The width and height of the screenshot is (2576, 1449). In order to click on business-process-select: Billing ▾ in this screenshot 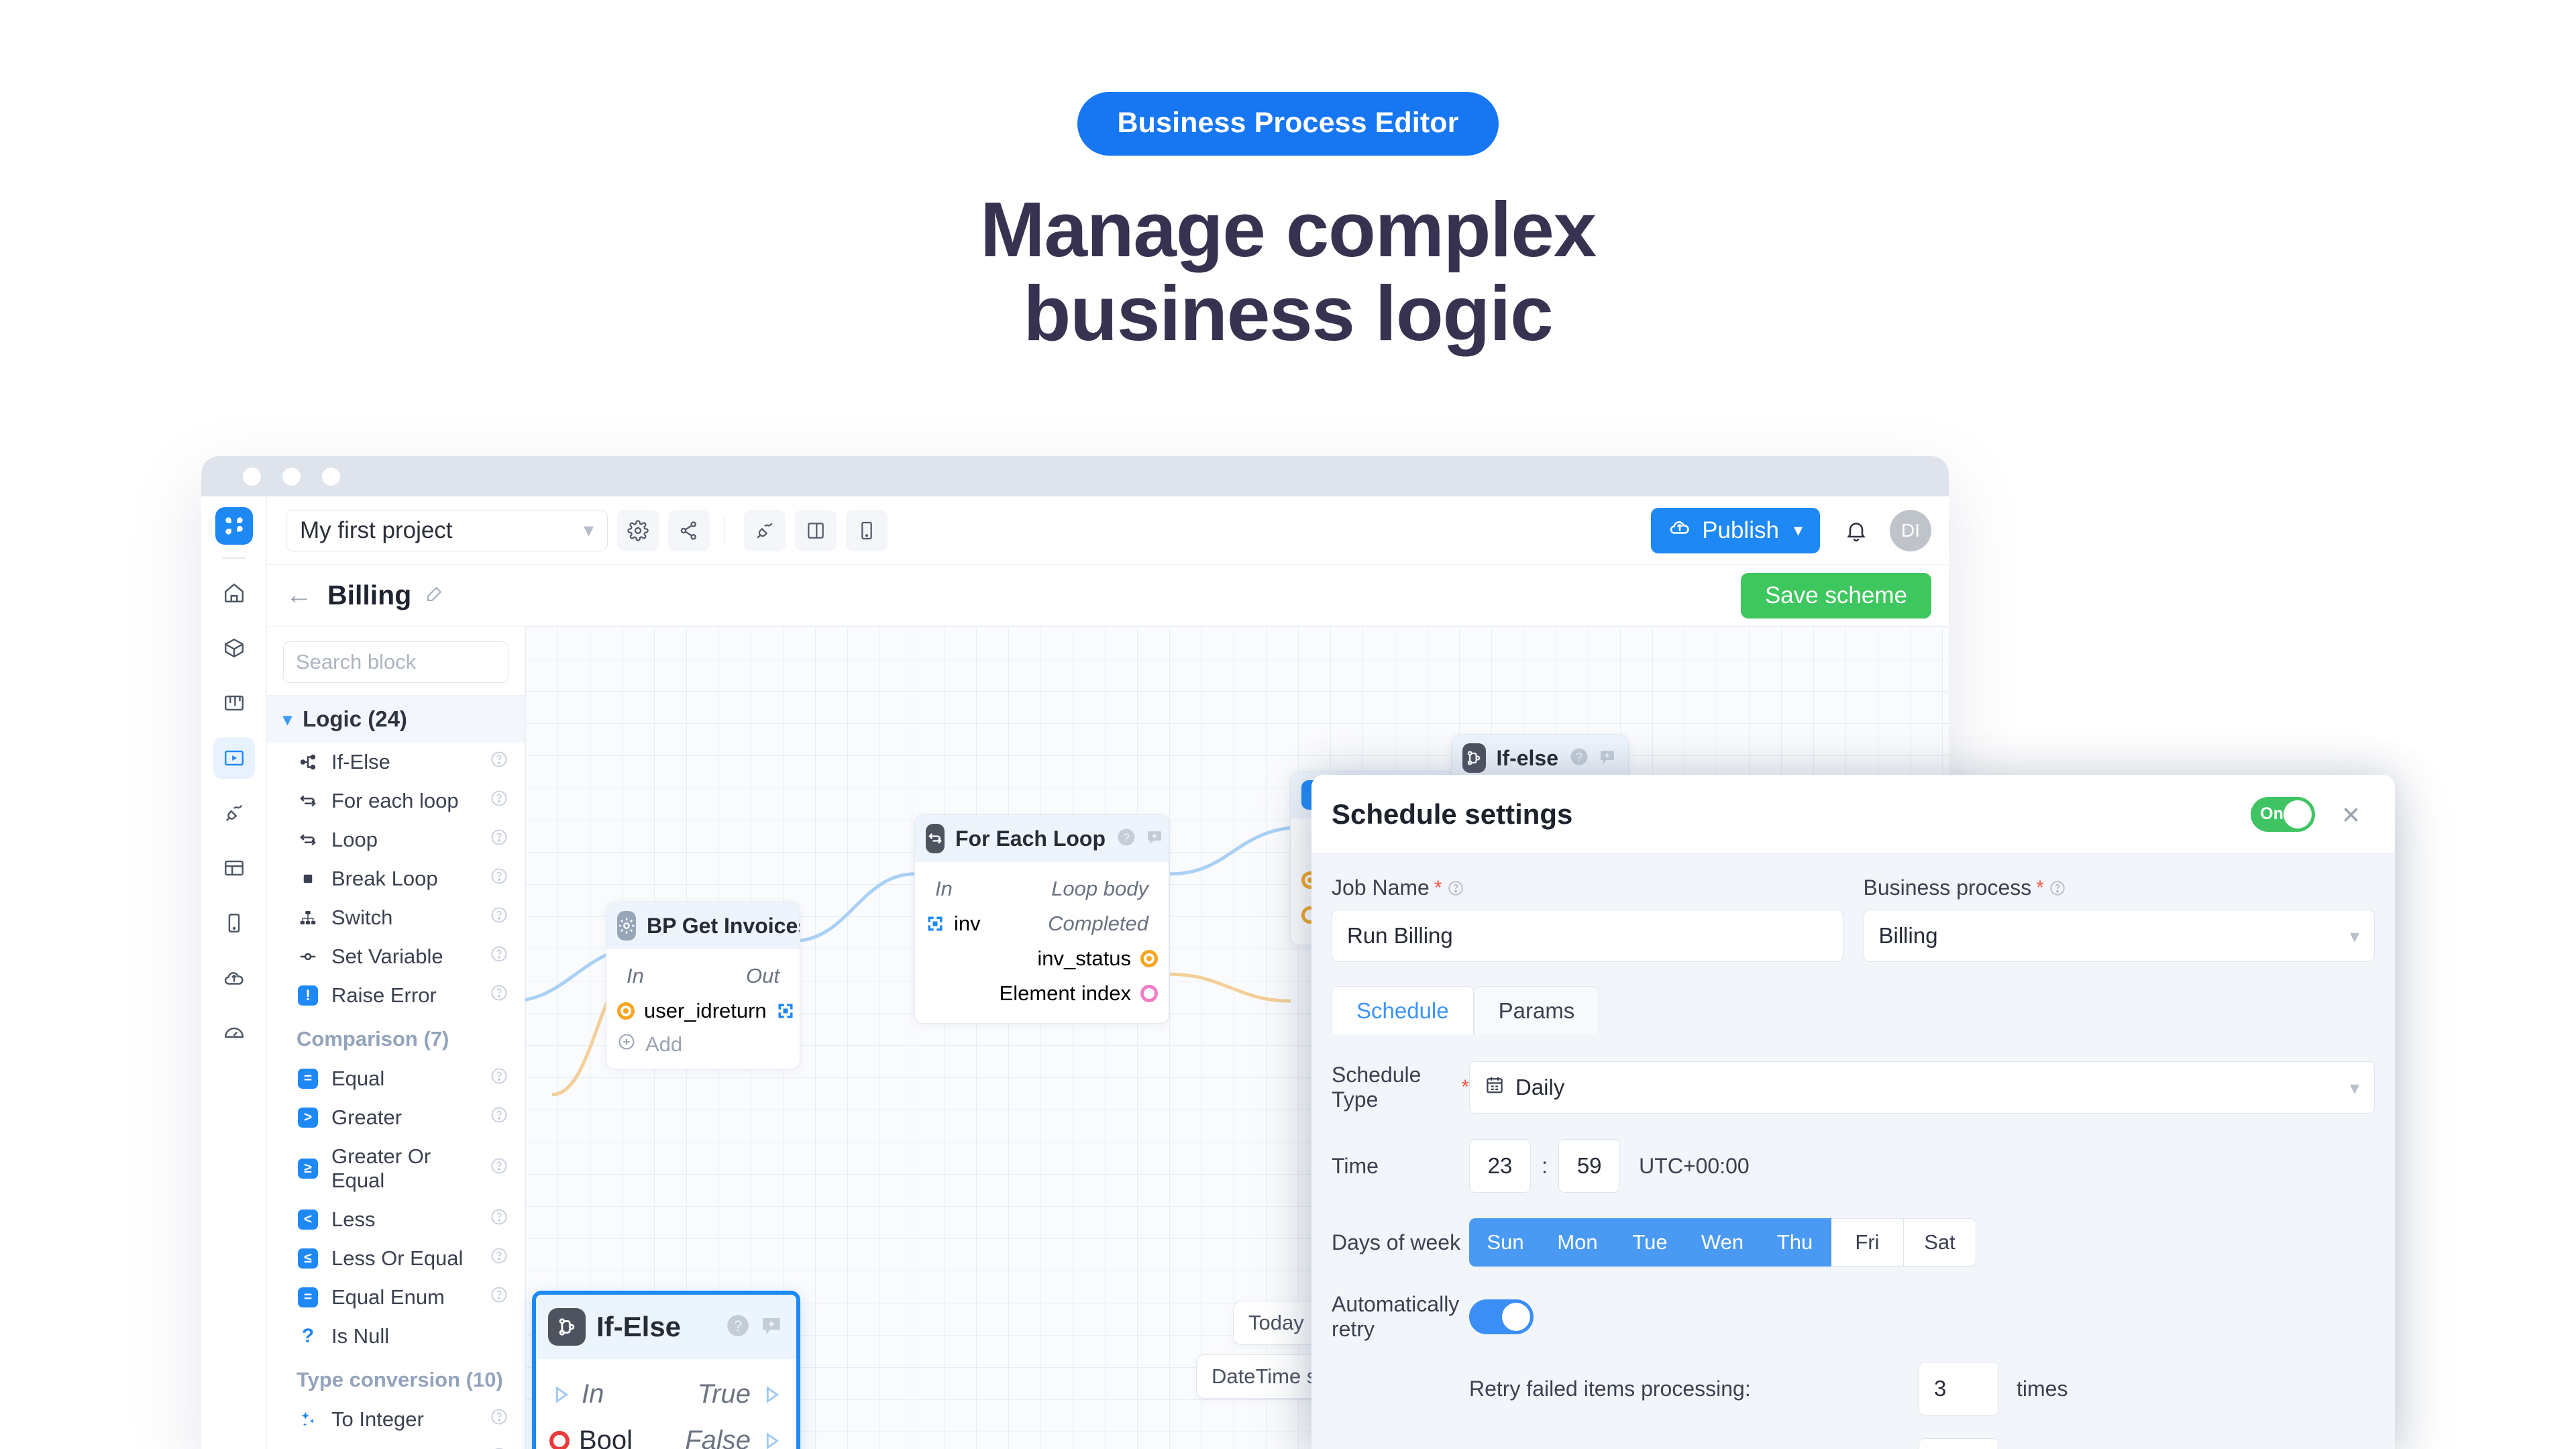, I will do `click(2119, 936)`.